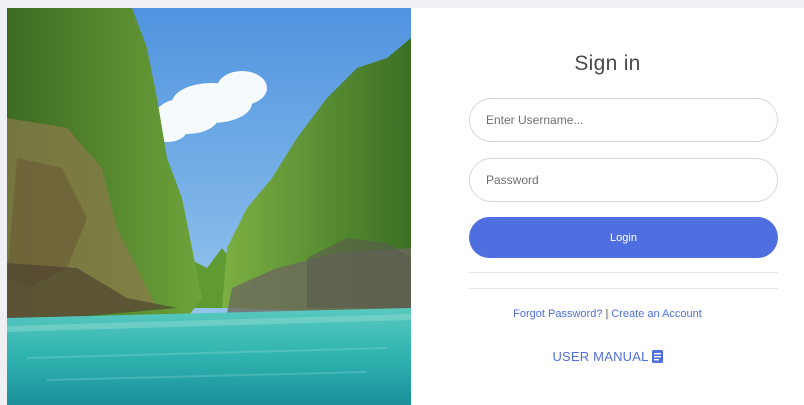 This screenshot has height=405, width=804. I want to click on account-links: Forgot Password? | Create an Account, so click(607, 314).